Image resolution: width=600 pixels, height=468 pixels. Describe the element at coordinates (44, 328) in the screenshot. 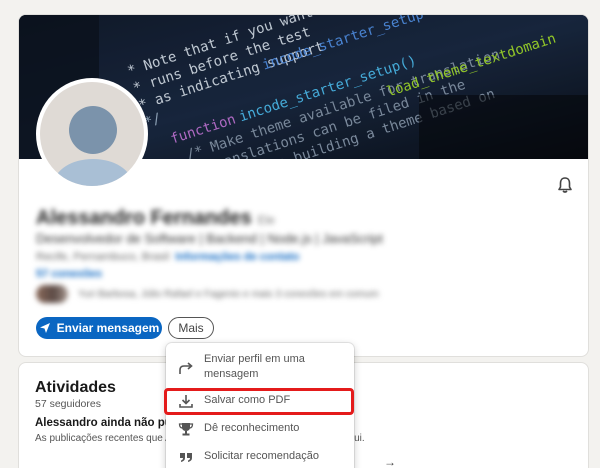

I see `send-icon` at that location.